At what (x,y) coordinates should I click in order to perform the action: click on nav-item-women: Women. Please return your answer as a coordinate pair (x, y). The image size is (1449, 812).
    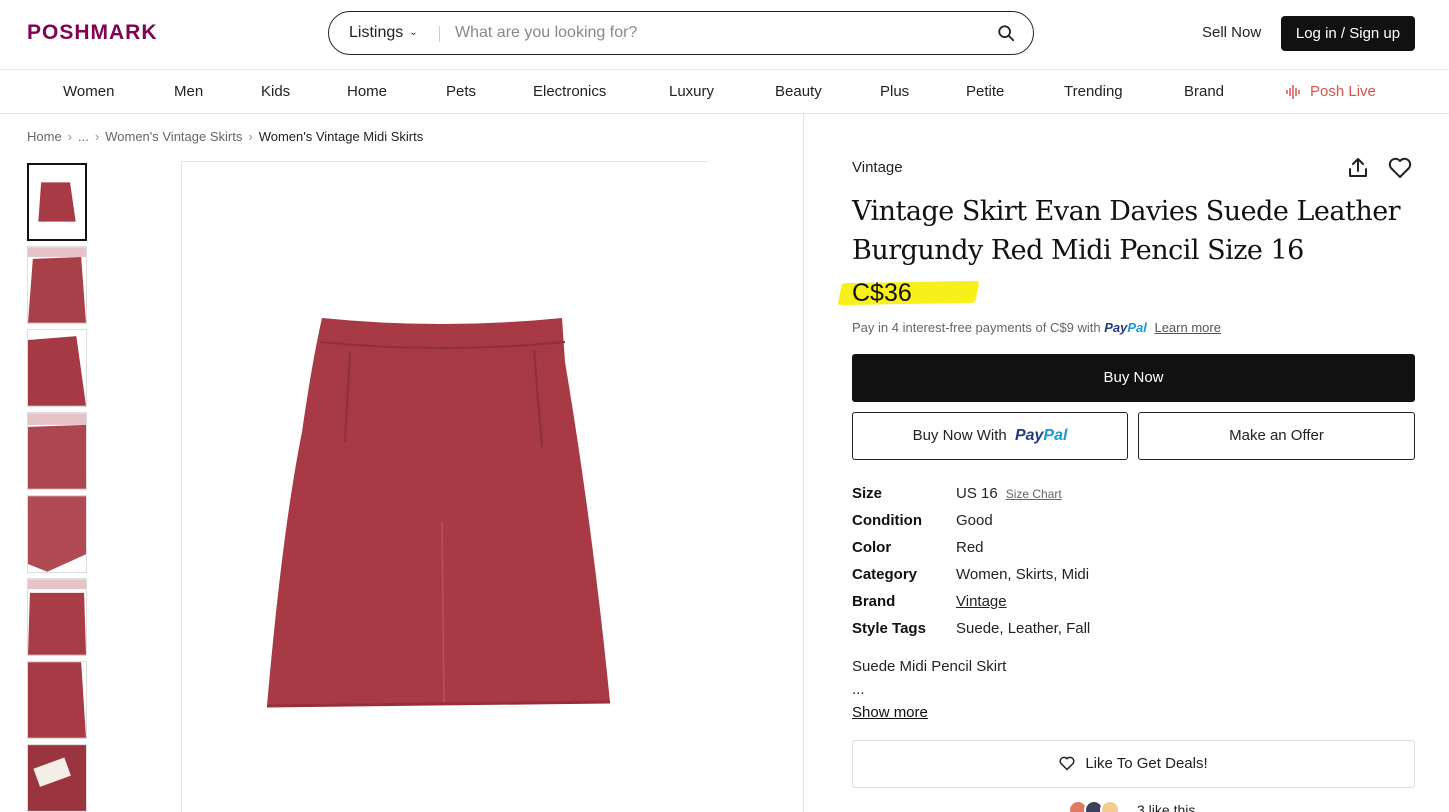
    Looking at the image, I should click on (88, 91).